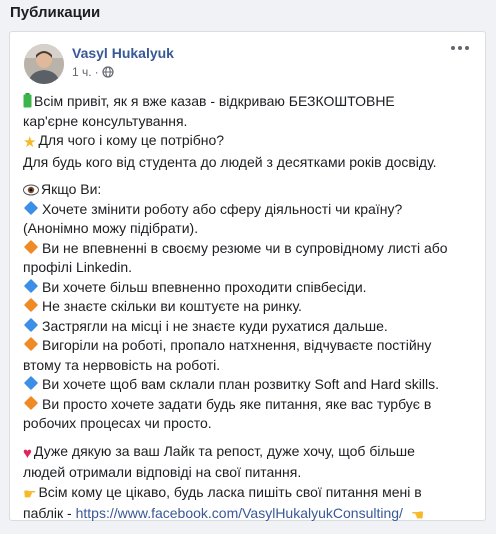 Image resolution: width=496 pixels, height=534 pixels. Describe the element at coordinates (31, 190) in the screenshot. I see `eye-icon` at that location.